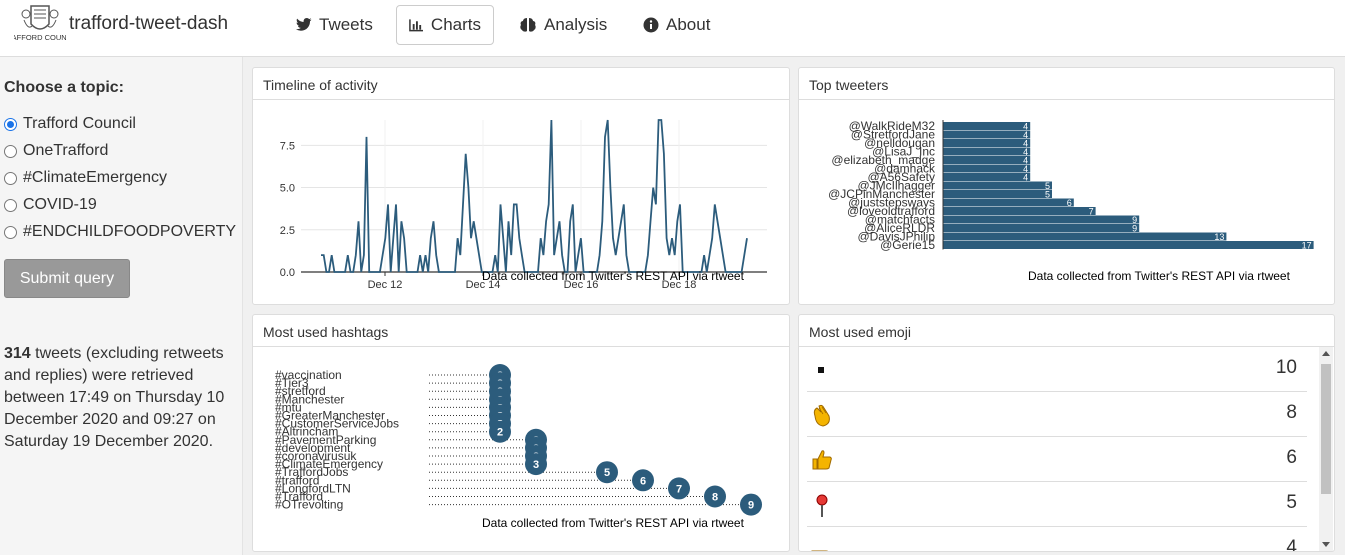 This screenshot has width=1345, height=555. I want to click on topic-heading: Choose a topic:, so click(64, 87).